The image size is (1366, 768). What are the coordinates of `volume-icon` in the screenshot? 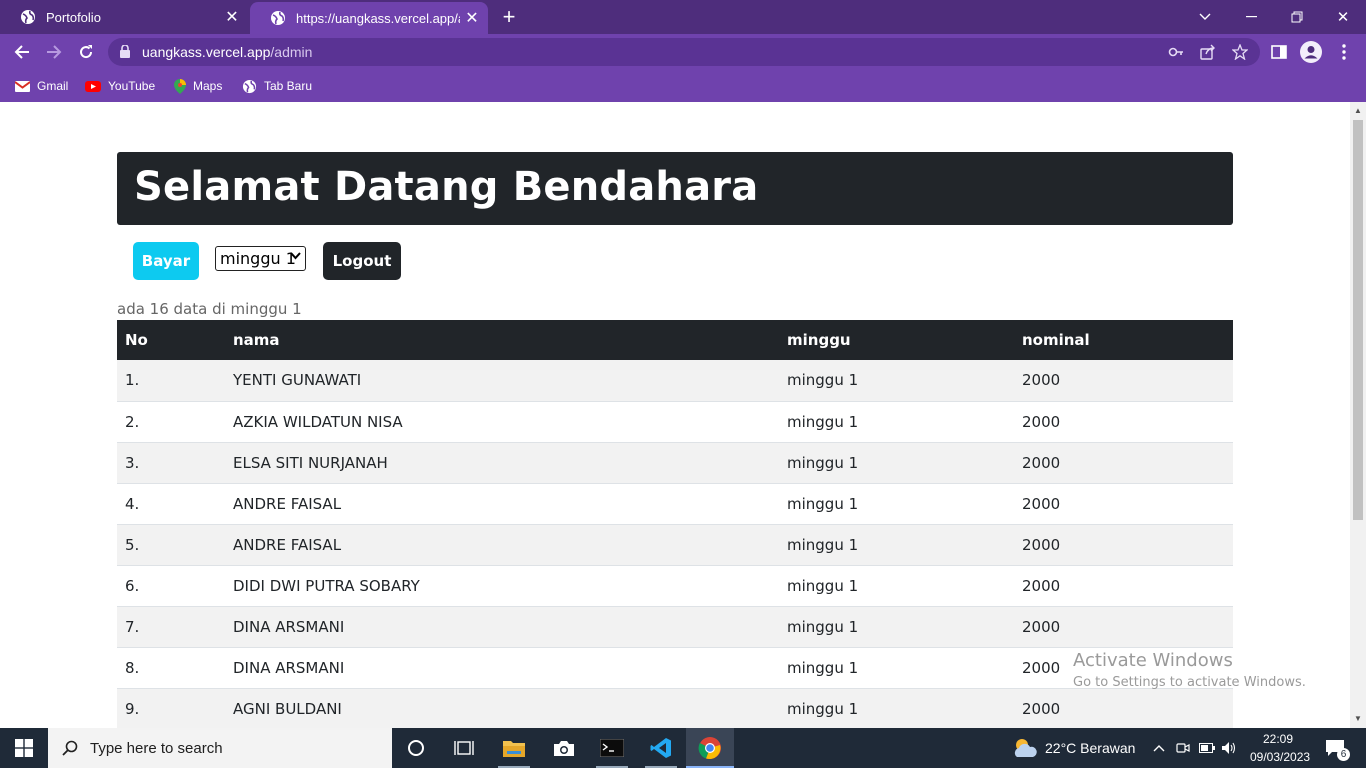 It's located at (1229, 748).